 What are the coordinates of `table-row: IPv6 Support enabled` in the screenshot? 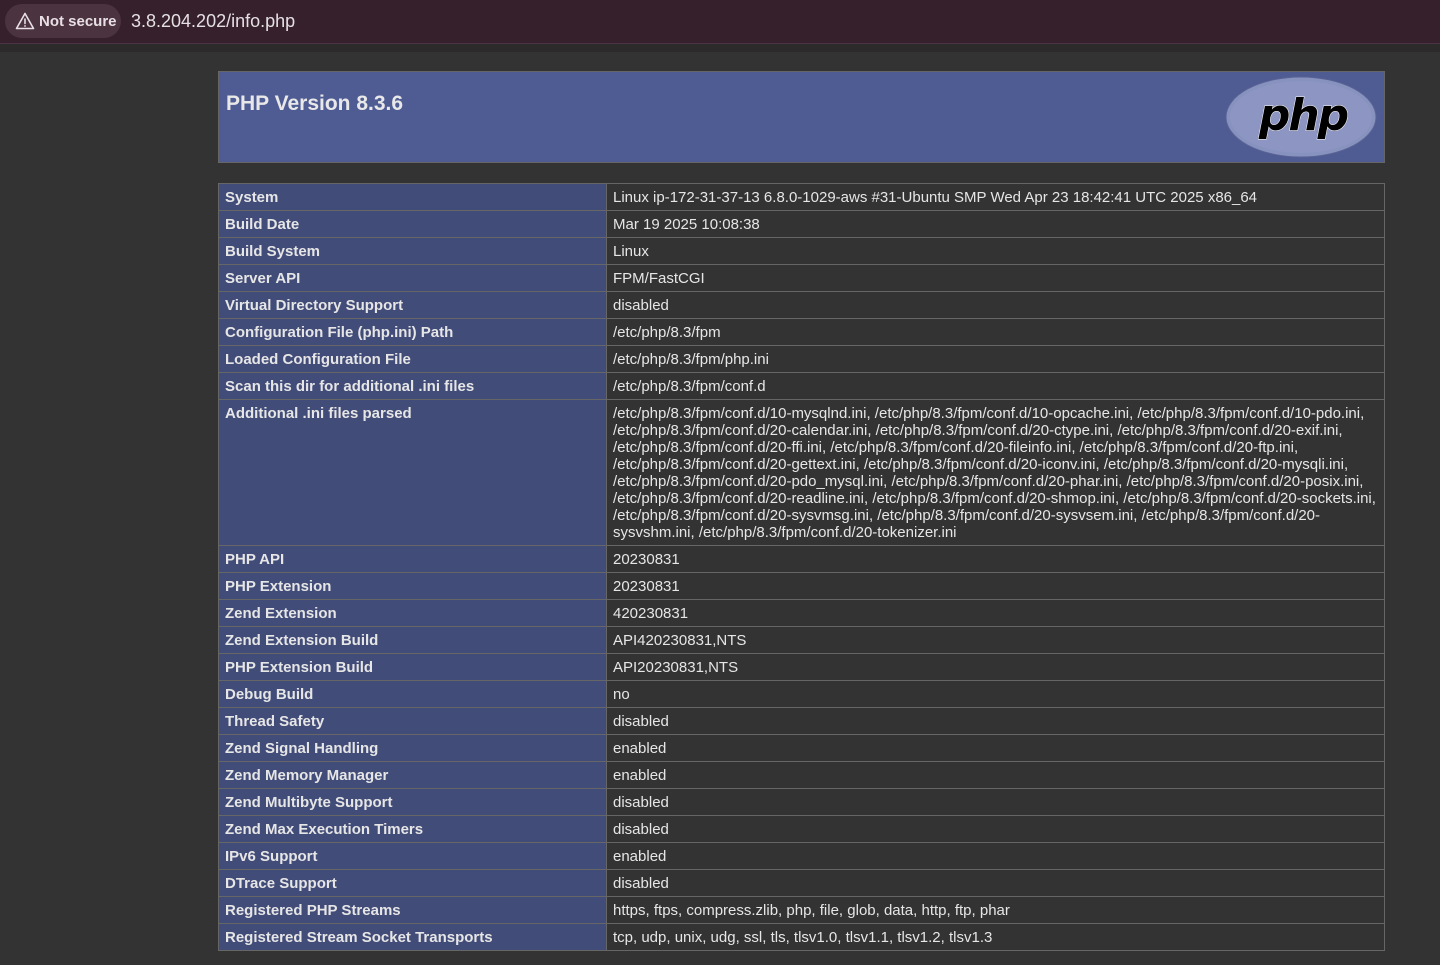 It's located at (801, 856).